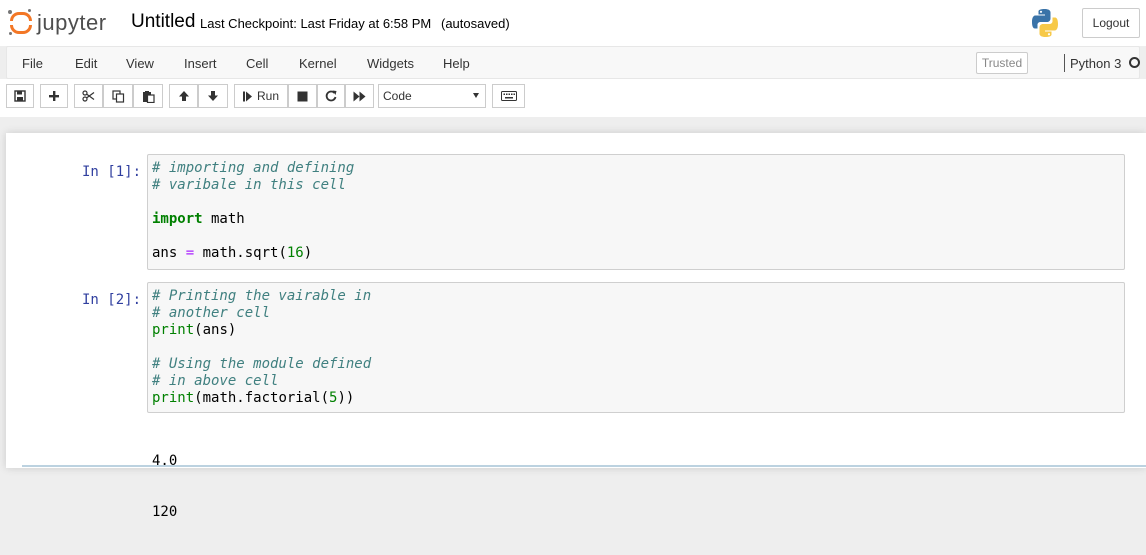 This screenshot has height=555, width=1146. Describe the element at coordinates (20, 22) in the screenshot. I see `jupyter-logo-icon` at that location.